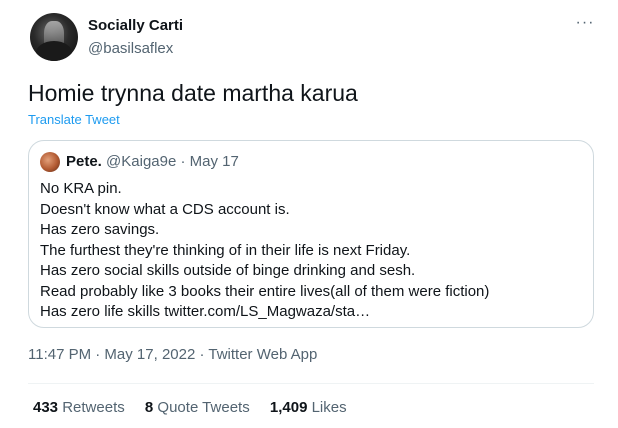  What do you see at coordinates (46, 407) in the screenshot?
I see `retweets-count: 433` at bounding box center [46, 407].